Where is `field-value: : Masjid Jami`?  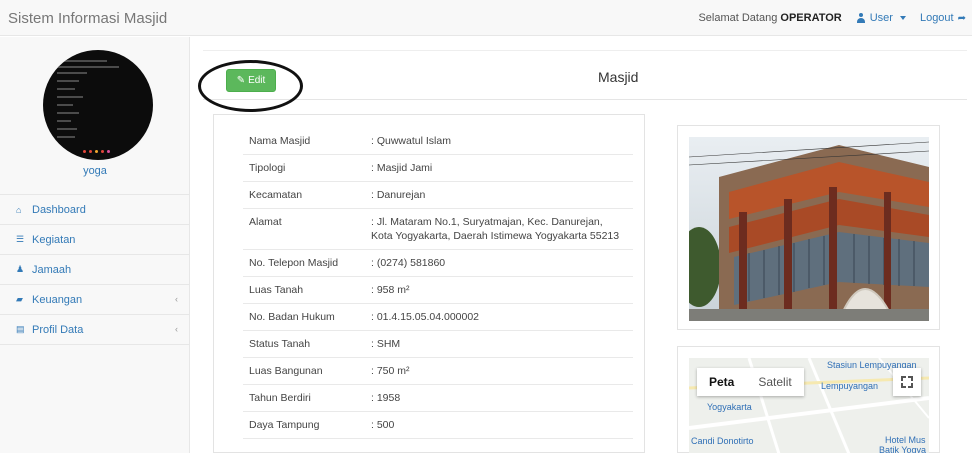
field-value: : Masjid Jami is located at coordinates (499, 168).